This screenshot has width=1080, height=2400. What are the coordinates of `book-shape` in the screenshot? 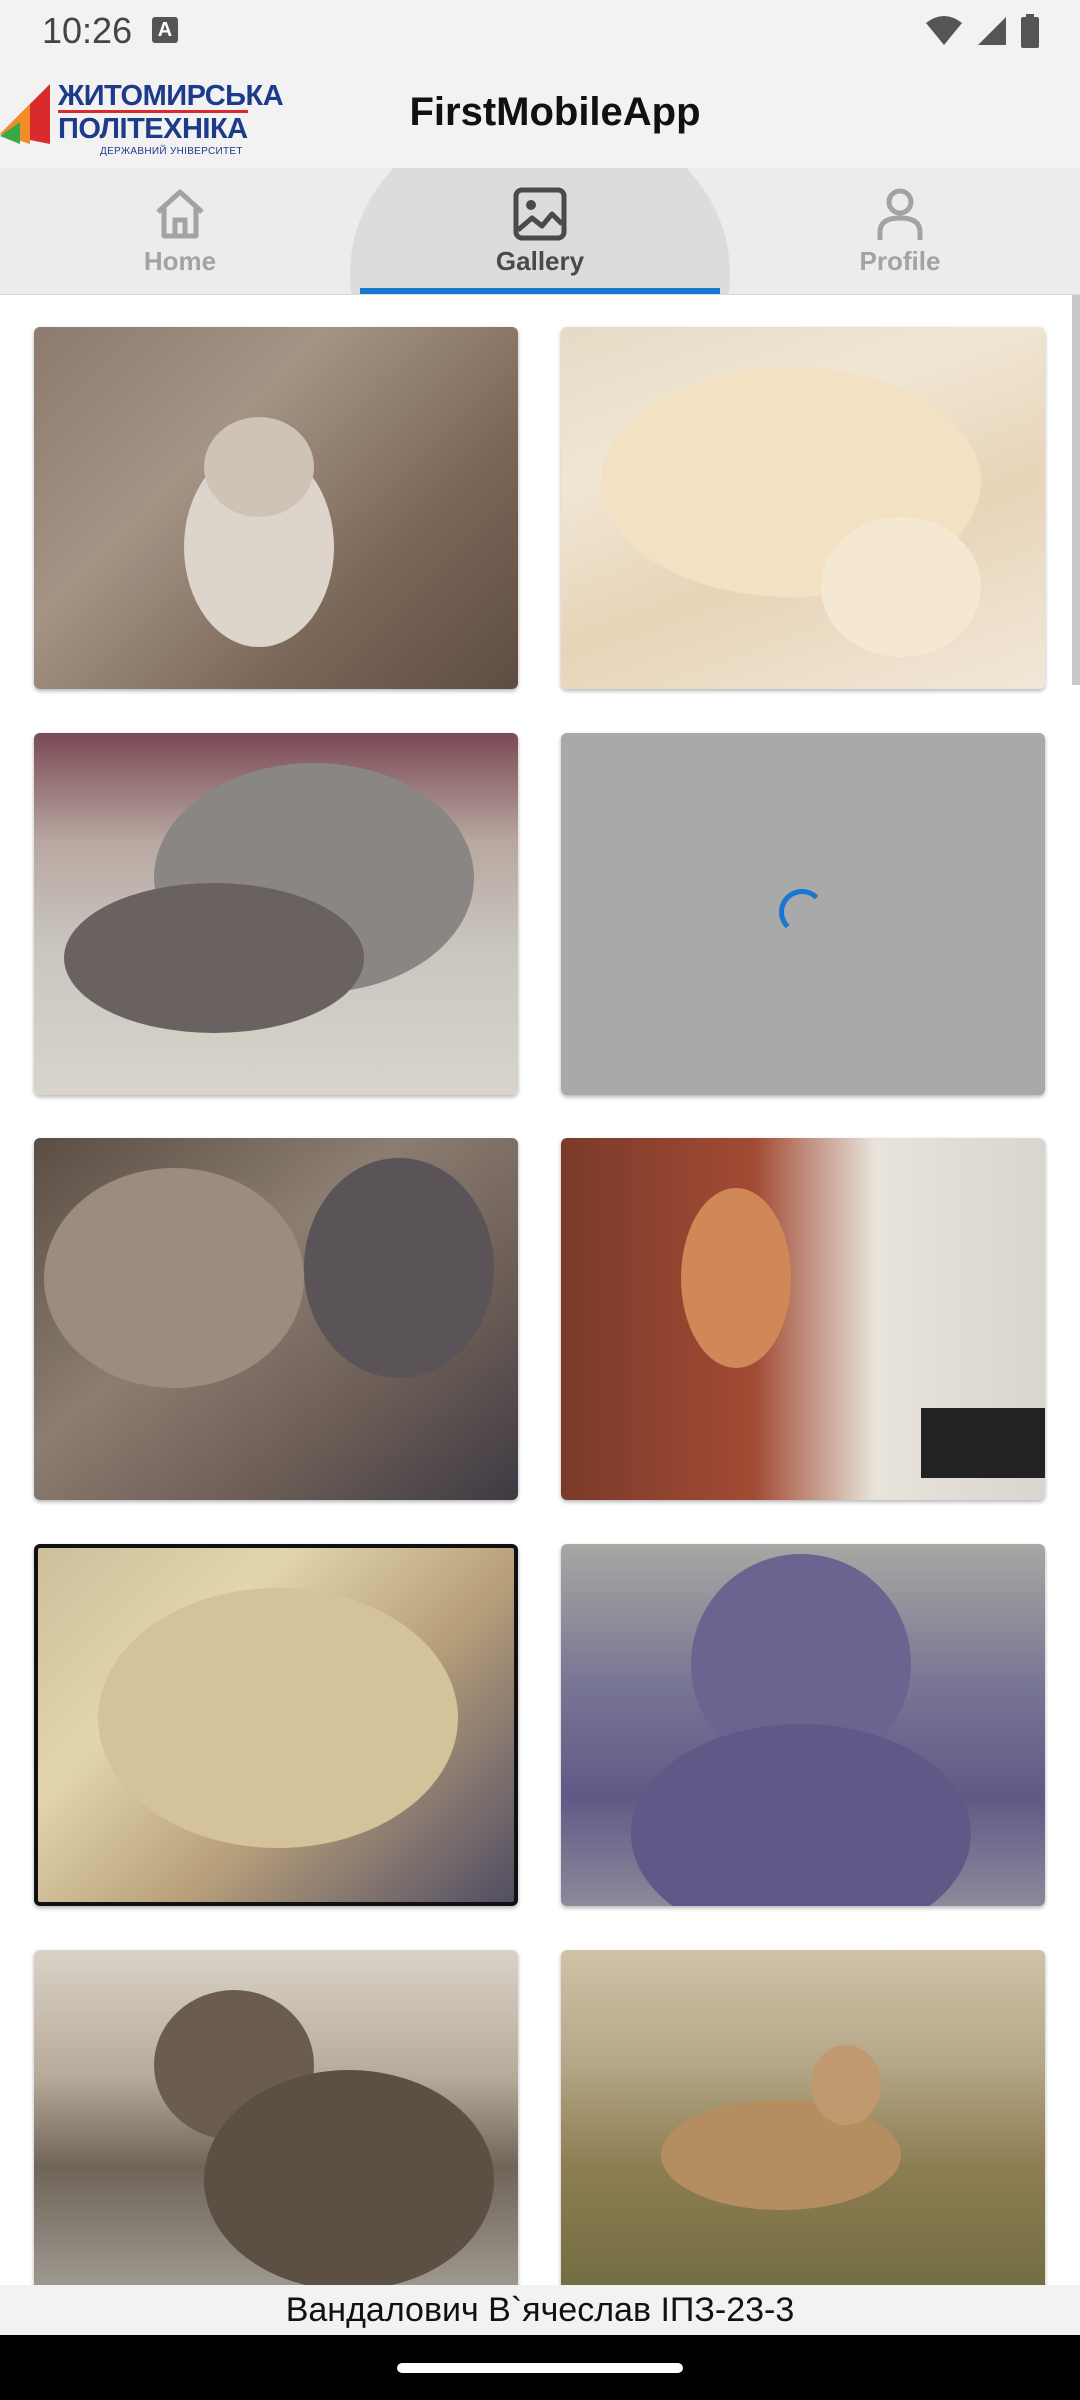 It's located at (983, 1443).